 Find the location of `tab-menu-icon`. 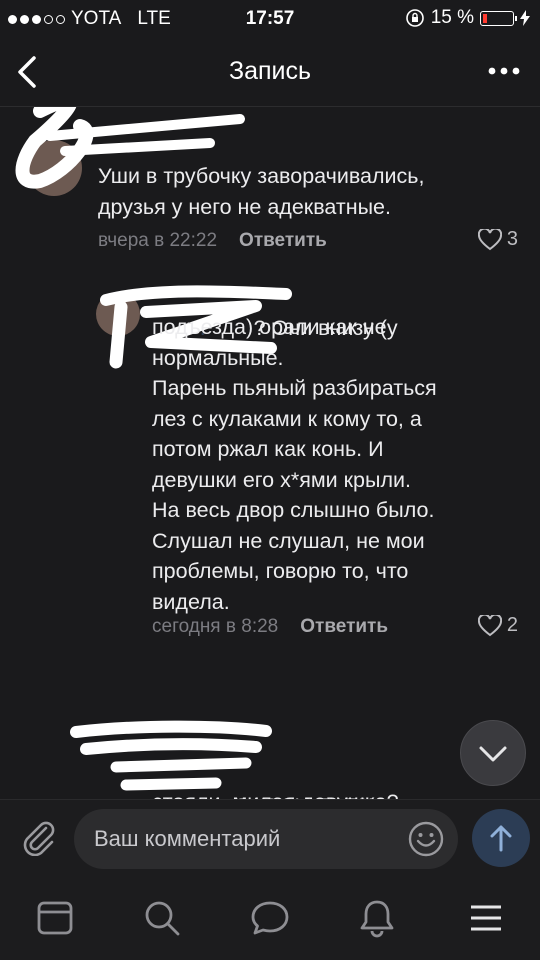

tab-menu-icon is located at coordinates (486, 918).